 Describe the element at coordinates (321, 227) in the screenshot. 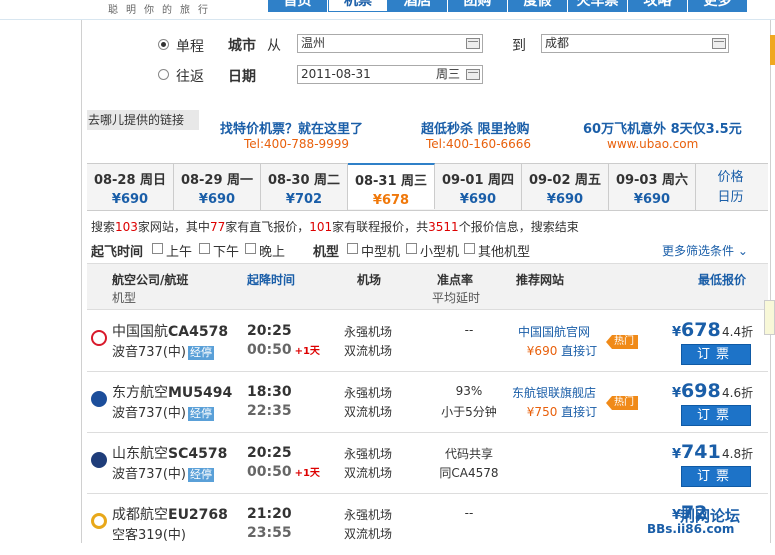

I see `summary-count: 101` at that location.